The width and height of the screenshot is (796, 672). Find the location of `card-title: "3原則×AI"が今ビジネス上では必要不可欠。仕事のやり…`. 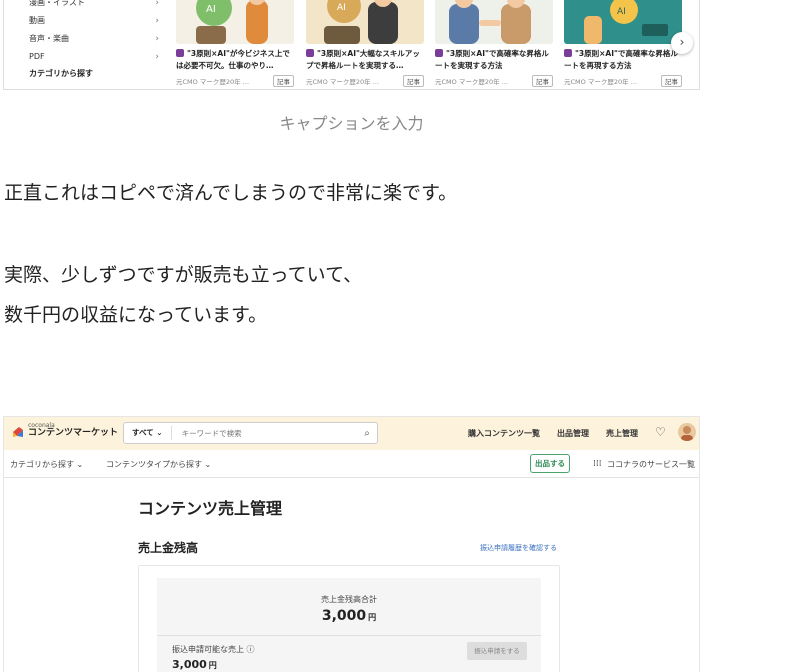

card-title: "3原則×AI"が今ビジネス上では必要不可欠。仕事のやり… is located at coordinates (233, 59).